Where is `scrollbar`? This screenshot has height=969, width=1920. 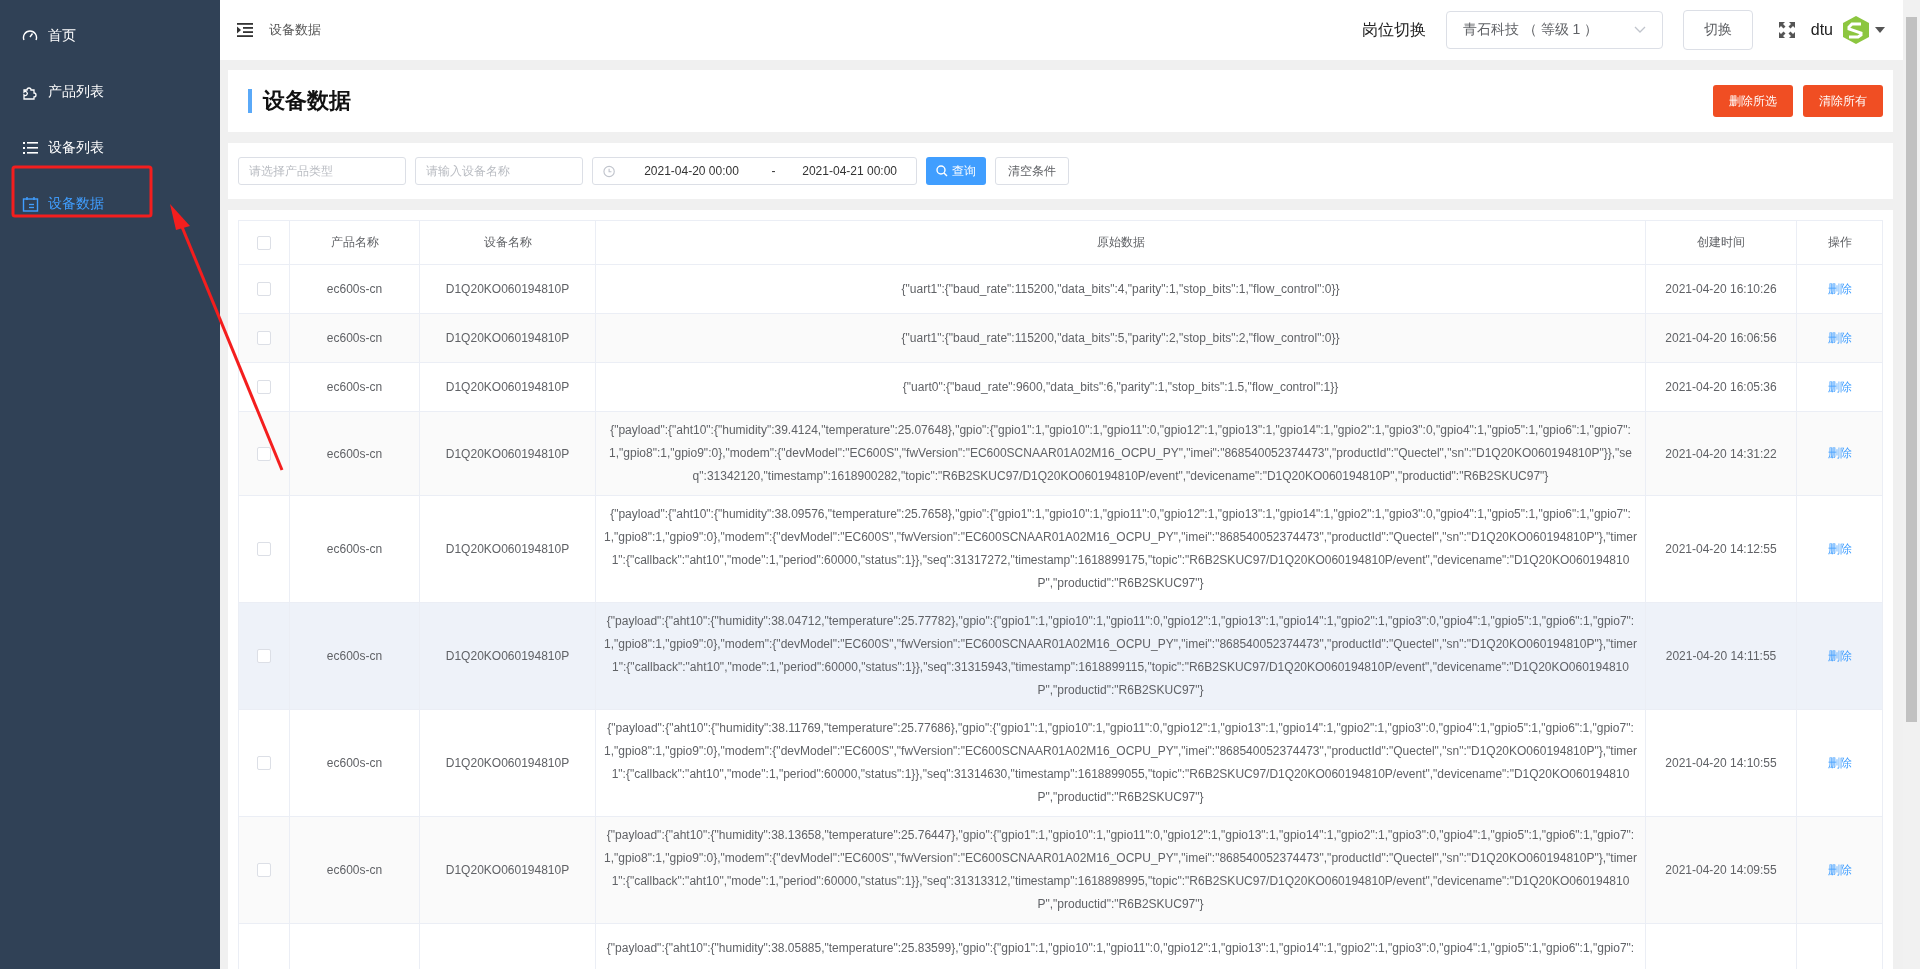
scrollbar is located at coordinates (1911, 484).